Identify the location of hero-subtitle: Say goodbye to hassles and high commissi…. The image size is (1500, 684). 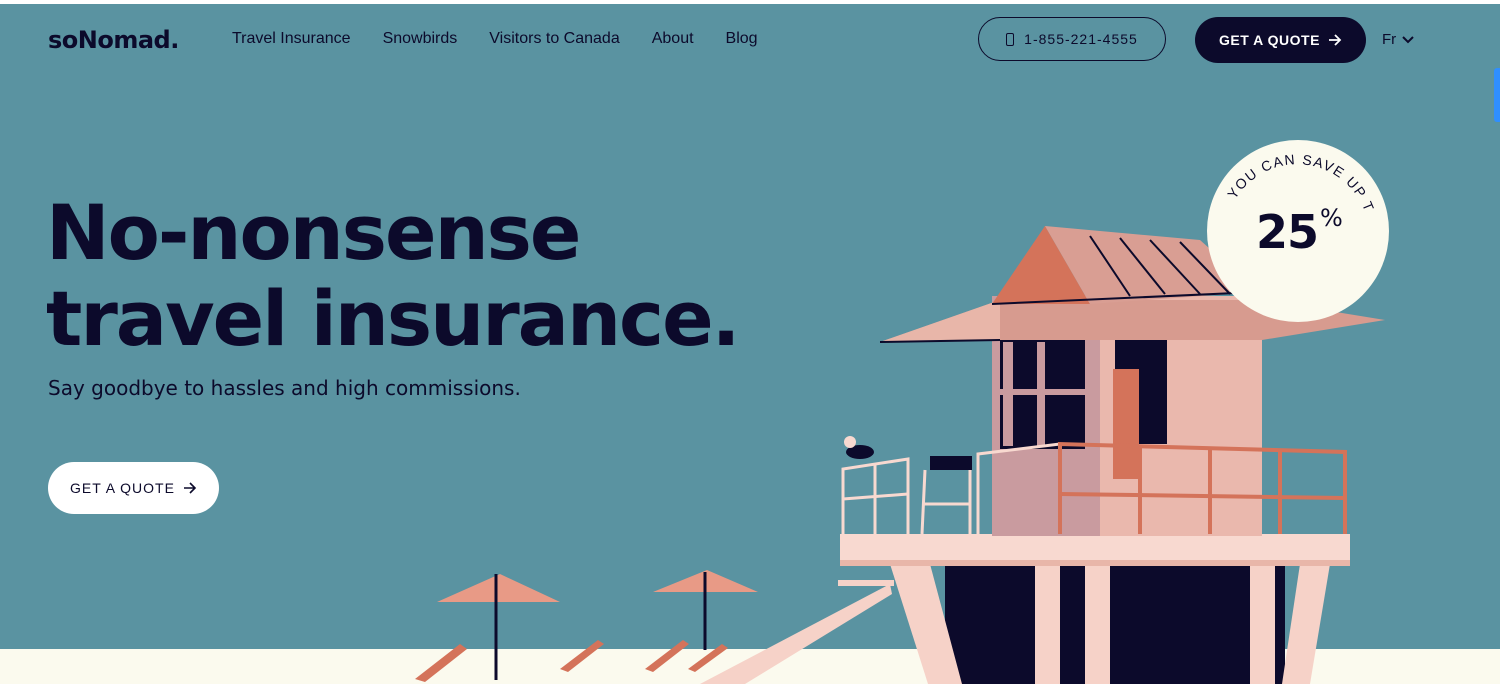
(284, 388).